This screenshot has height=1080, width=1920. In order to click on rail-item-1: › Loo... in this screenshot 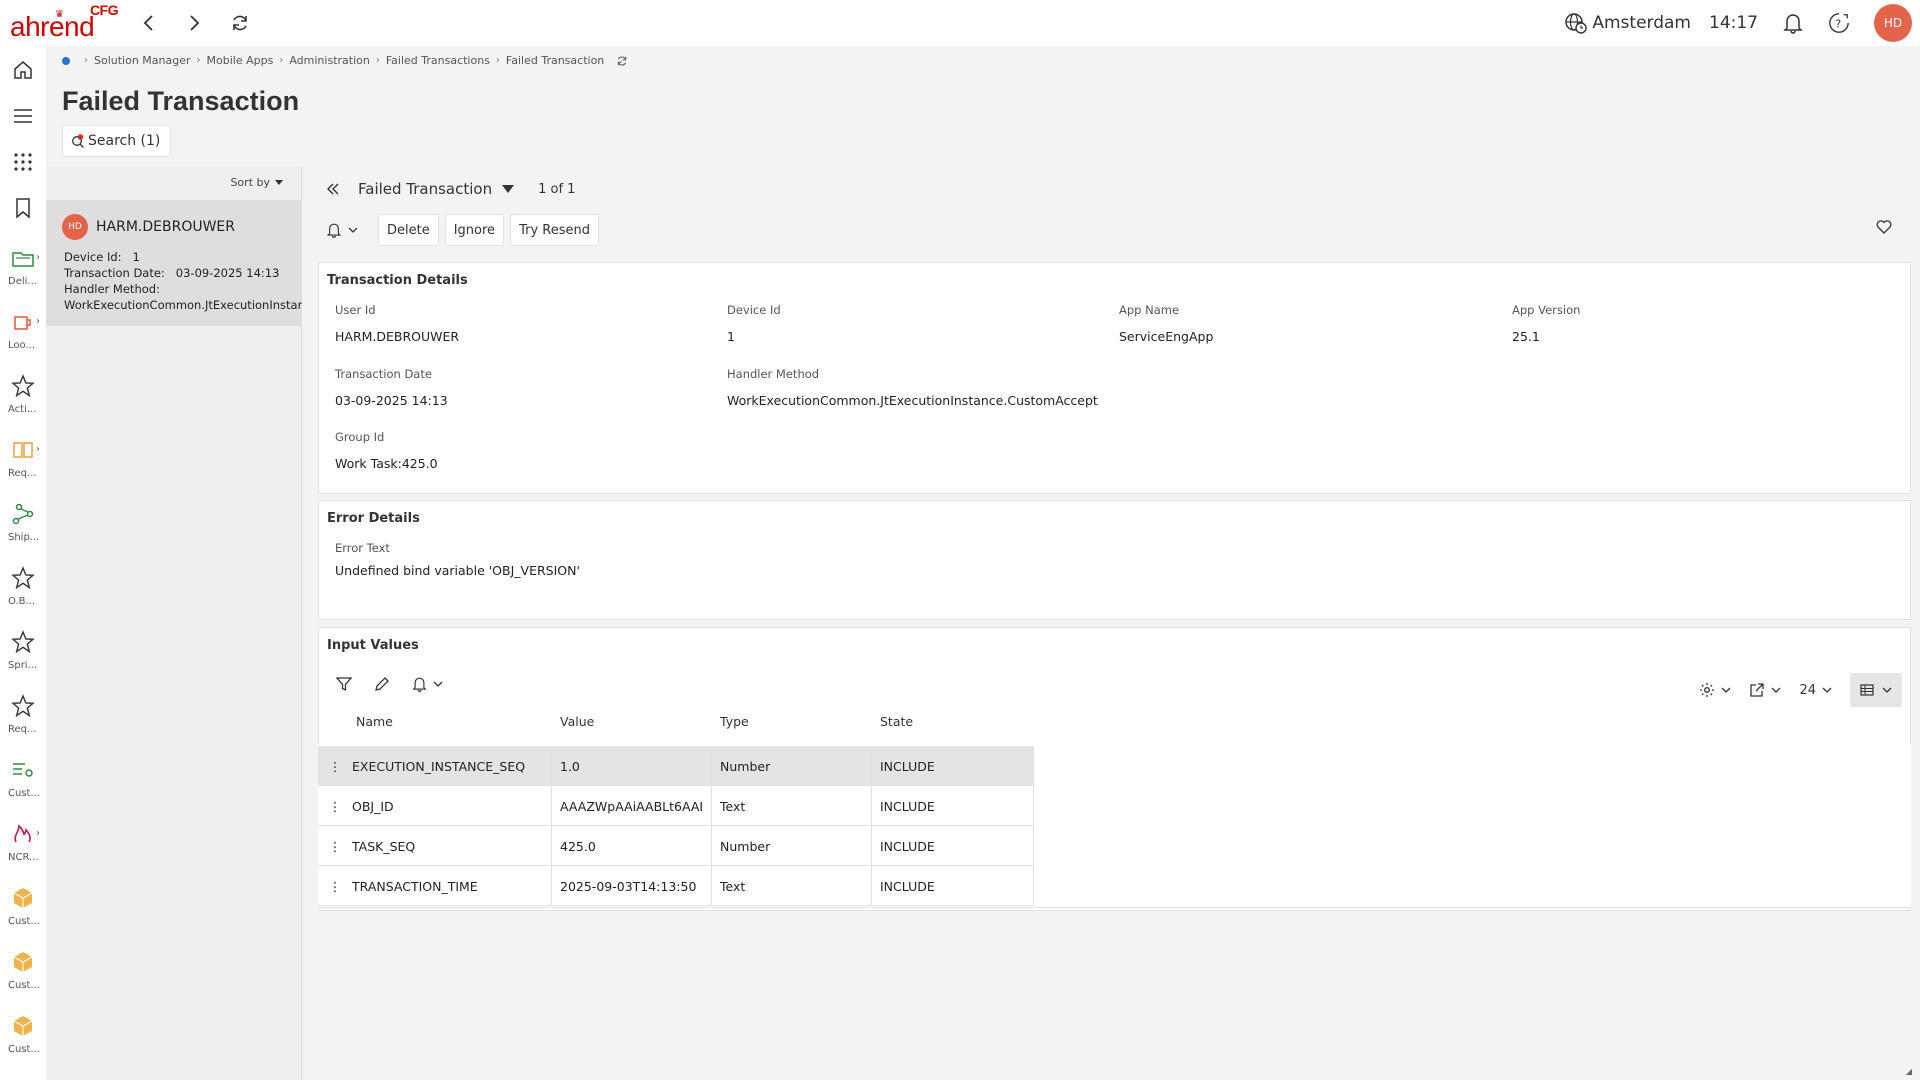, I will do `click(23, 330)`.